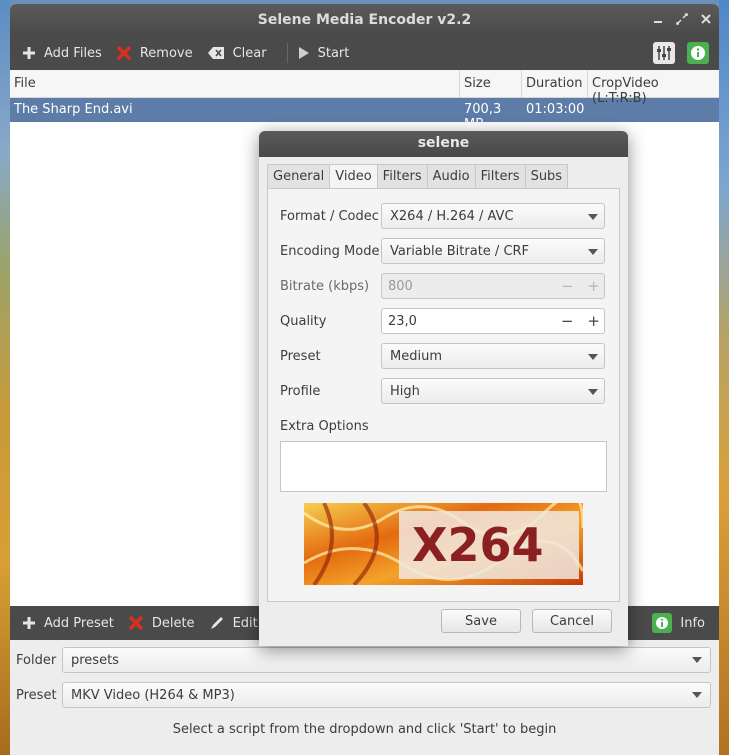 Image resolution: width=729 pixels, height=755 pixels. I want to click on tab-general: General, so click(299, 176).